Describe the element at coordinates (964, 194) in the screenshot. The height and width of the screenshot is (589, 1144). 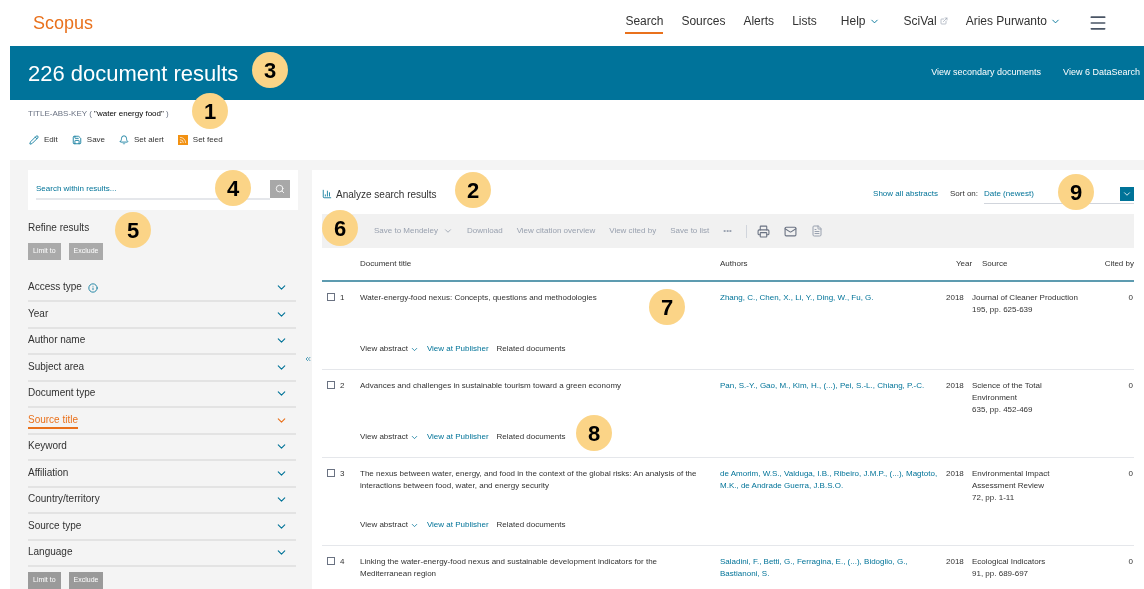
I see `sort-label: Sort on:` at that location.